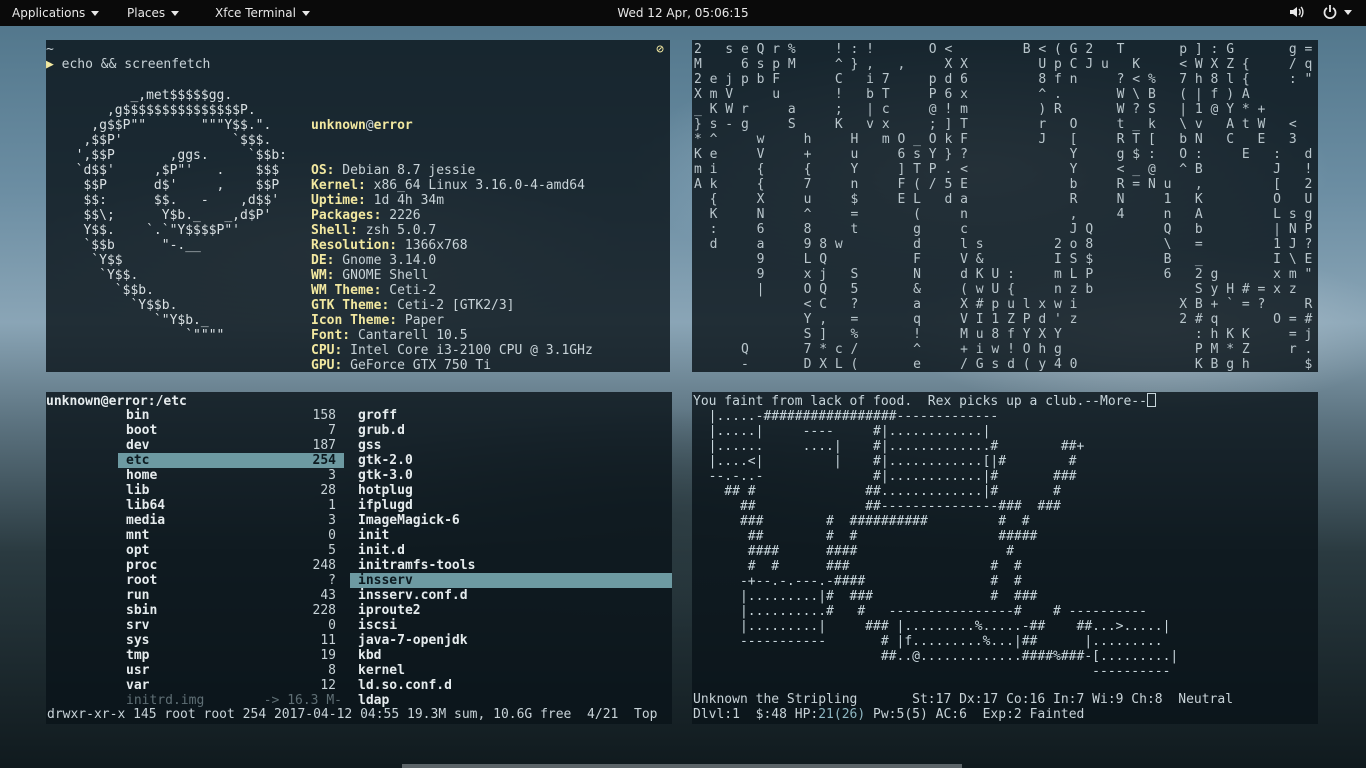 This screenshot has height=768, width=1366. What do you see at coordinates (138, 445) in the screenshot?
I see `dir-name: dev` at bounding box center [138, 445].